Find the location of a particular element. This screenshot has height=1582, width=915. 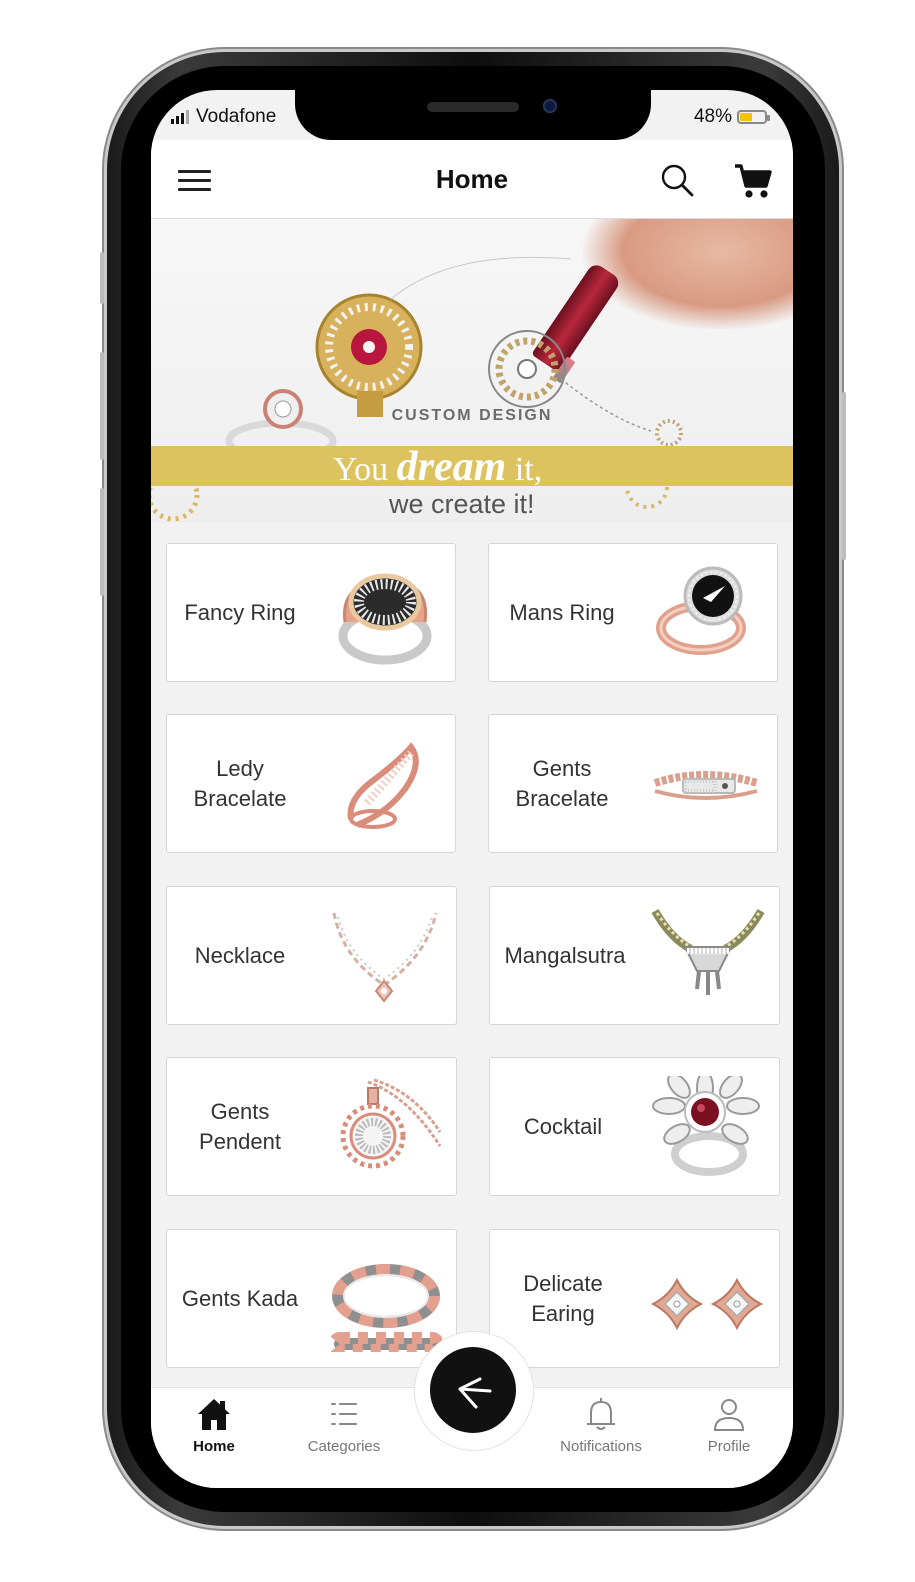

category-label: Ledy Bracelate is located at coordinates (240, 783).